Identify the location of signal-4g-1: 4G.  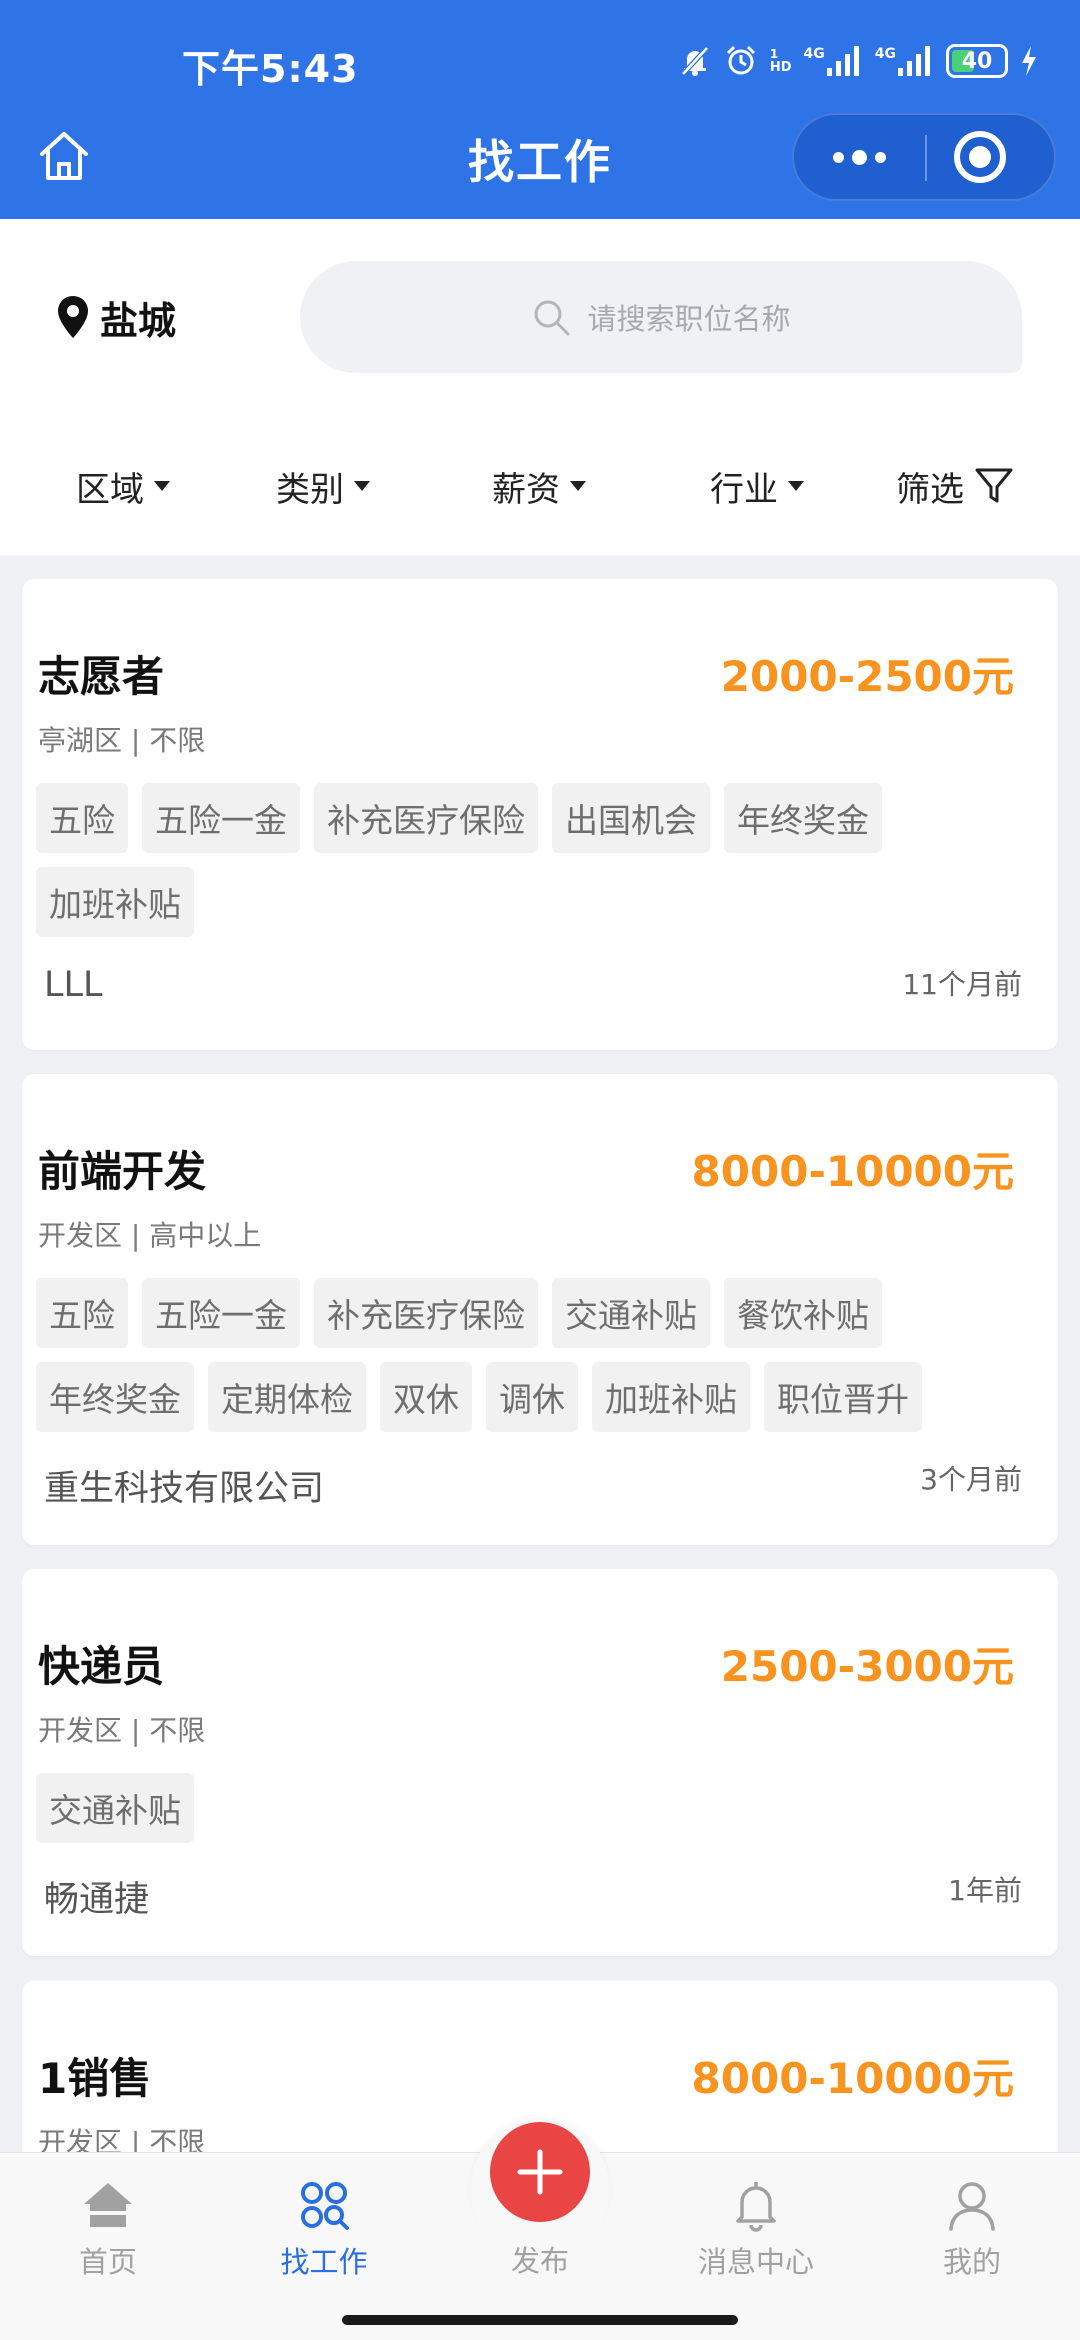
(833, 61).